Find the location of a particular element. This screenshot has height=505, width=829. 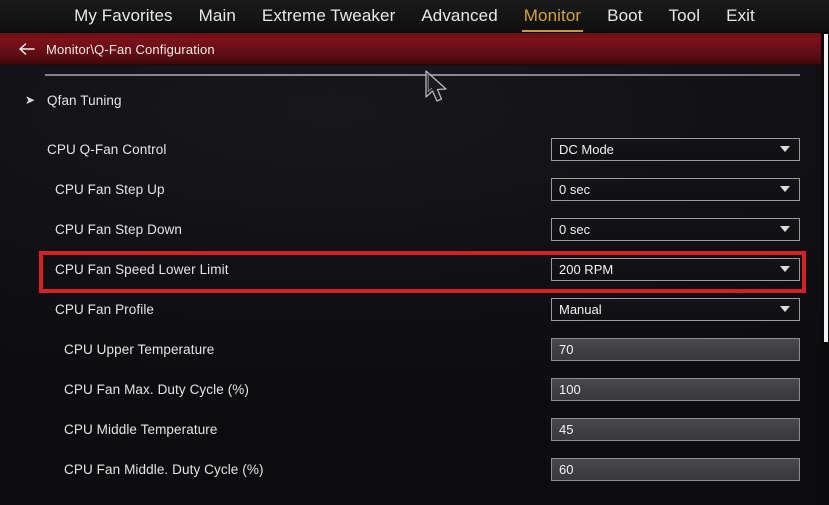

setting-label-cpu-upper-temperature: CPU Upper Temperature is located at coordinates (139, 349).